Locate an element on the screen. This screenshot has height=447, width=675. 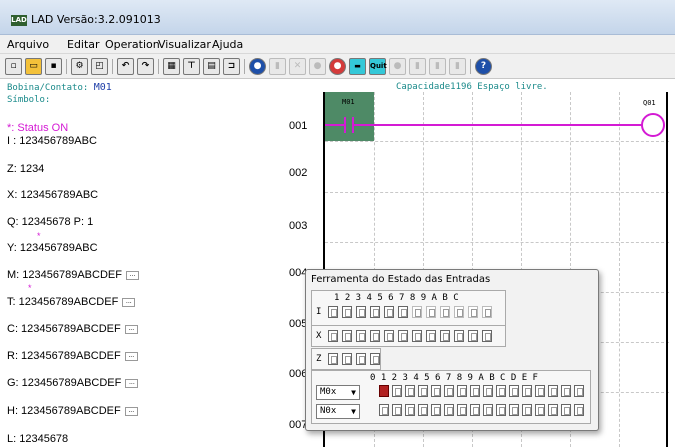
m-select: M0x ▼ is located at coordinates (338, 392).